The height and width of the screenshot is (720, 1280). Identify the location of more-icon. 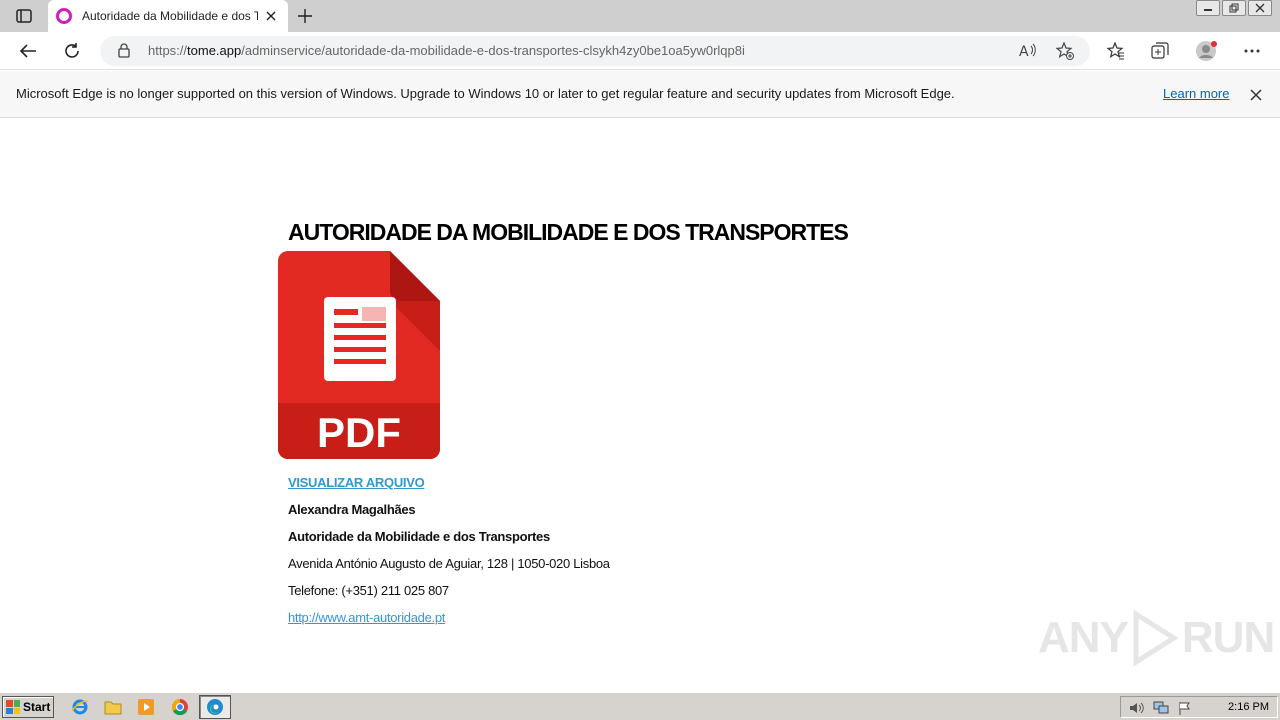
(1252, 51).